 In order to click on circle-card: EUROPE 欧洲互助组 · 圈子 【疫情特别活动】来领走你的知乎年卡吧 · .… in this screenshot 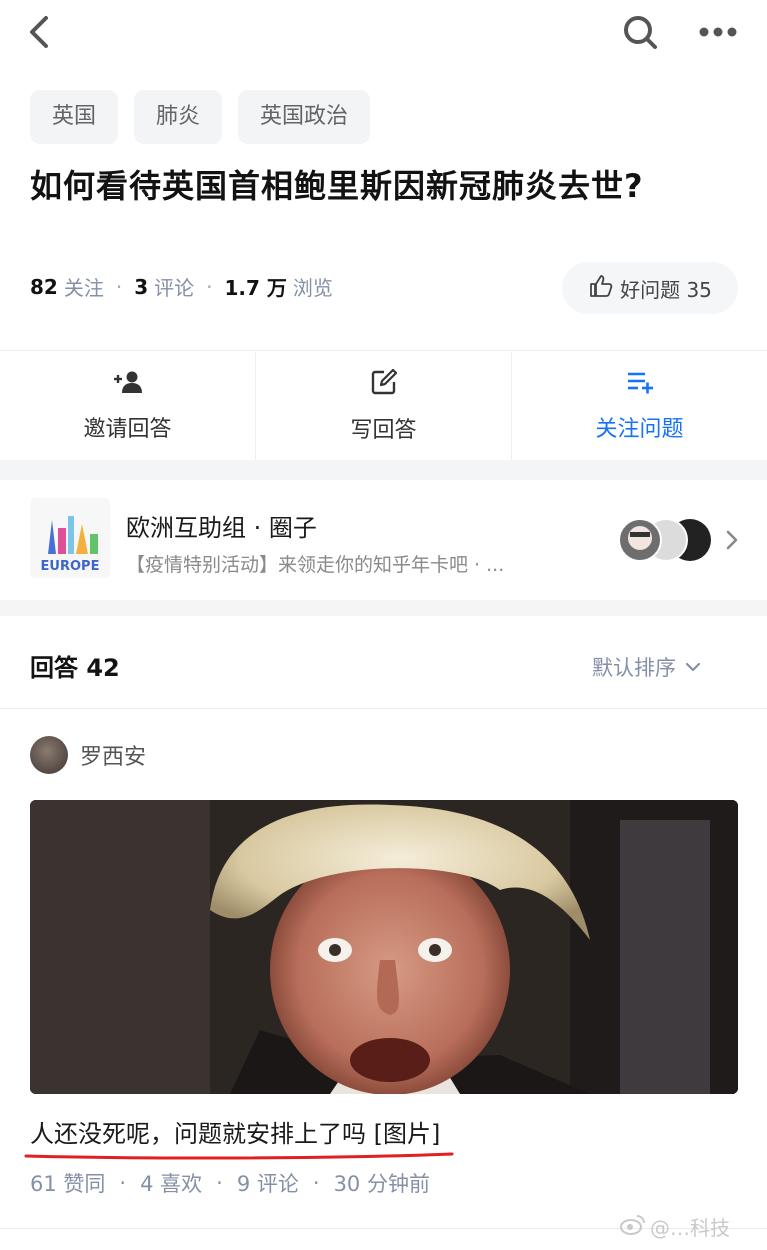, I will do `click(383, 540)`.